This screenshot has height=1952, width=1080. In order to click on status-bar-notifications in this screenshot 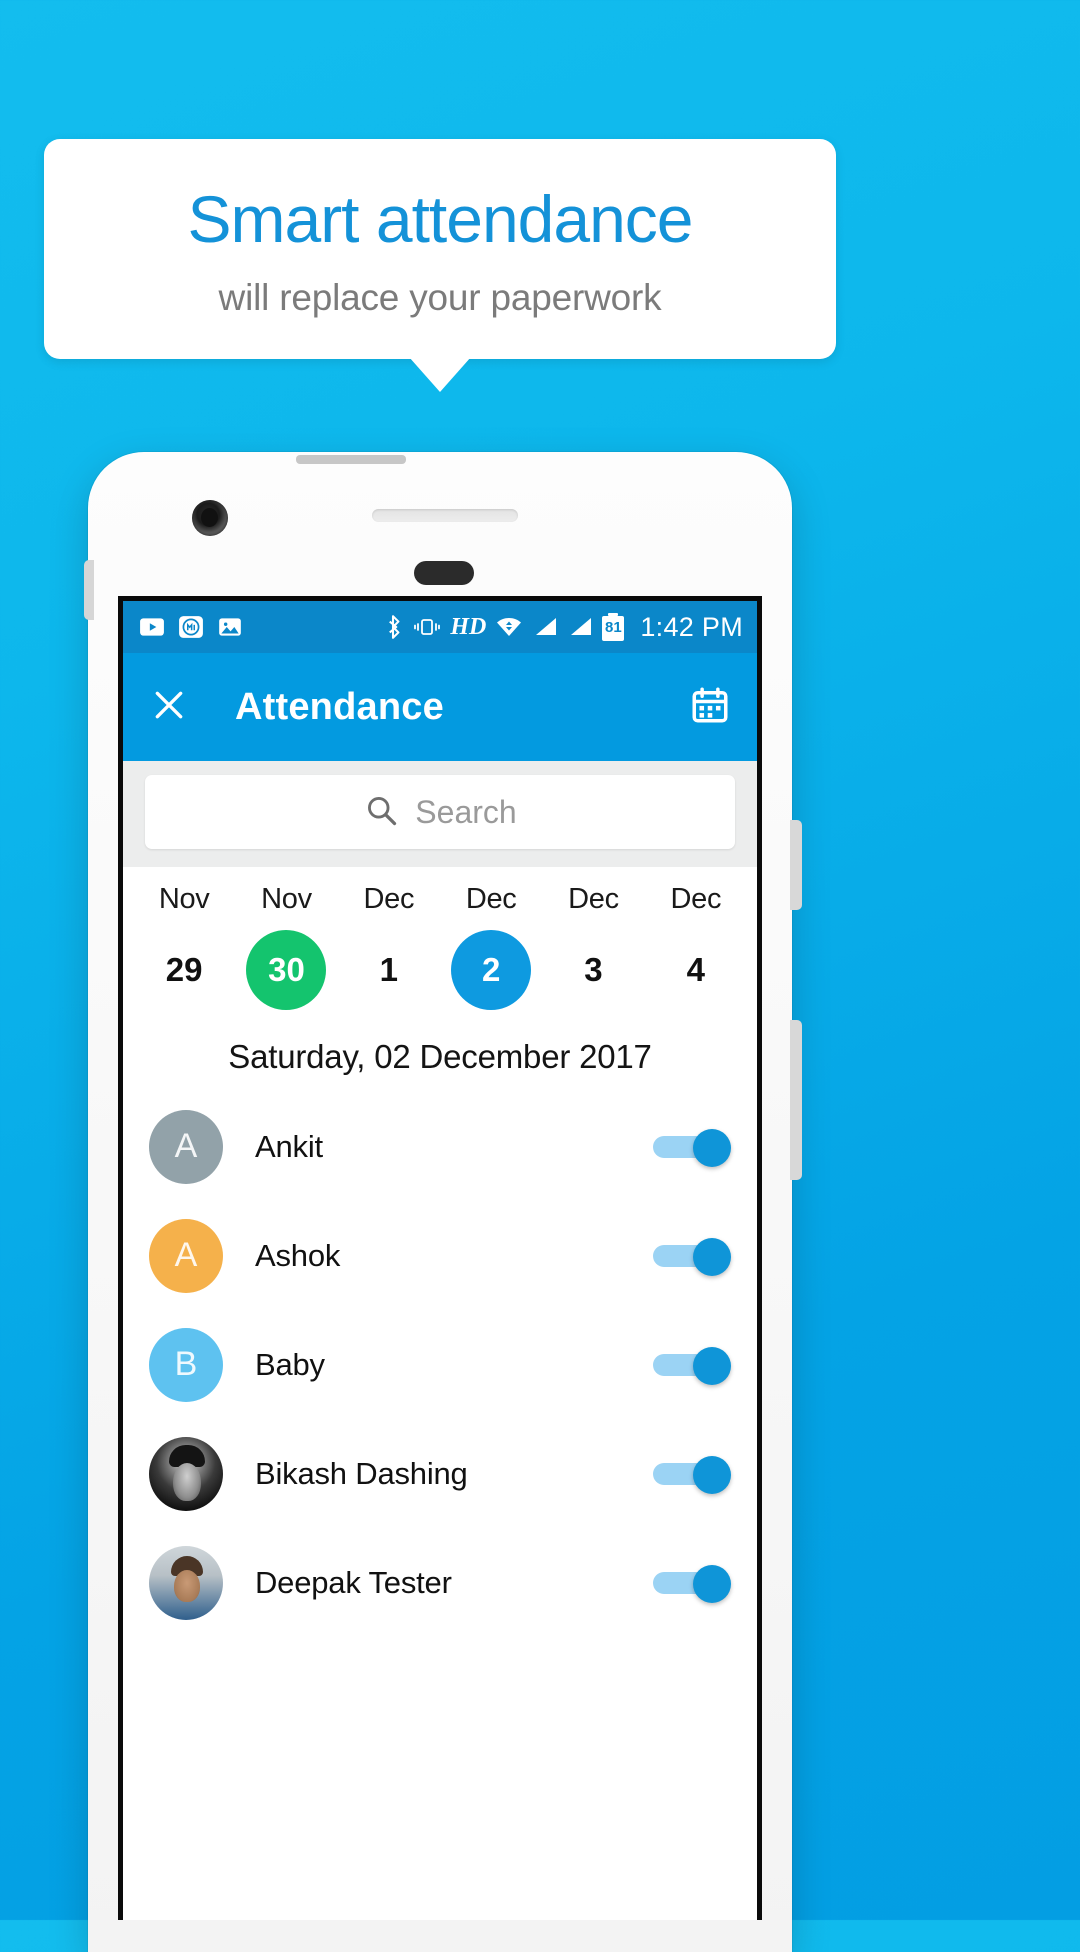, I will do `click(191, 627)`.